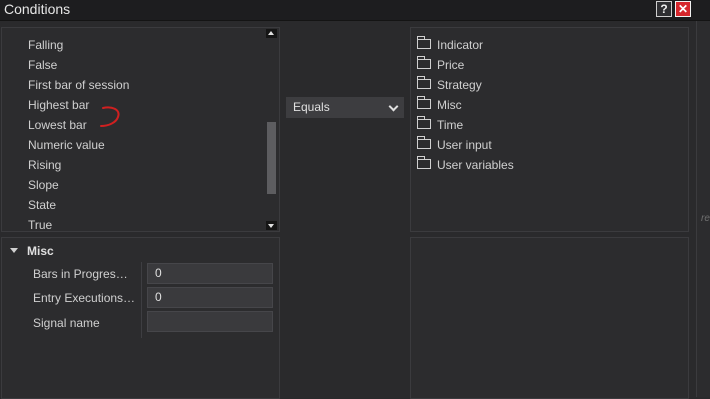 This screenshot has width=710, height=399. Describe the element at coordinates (66, 145) in the screenshot. I see `condition-list-item: Numeric value` at that location.